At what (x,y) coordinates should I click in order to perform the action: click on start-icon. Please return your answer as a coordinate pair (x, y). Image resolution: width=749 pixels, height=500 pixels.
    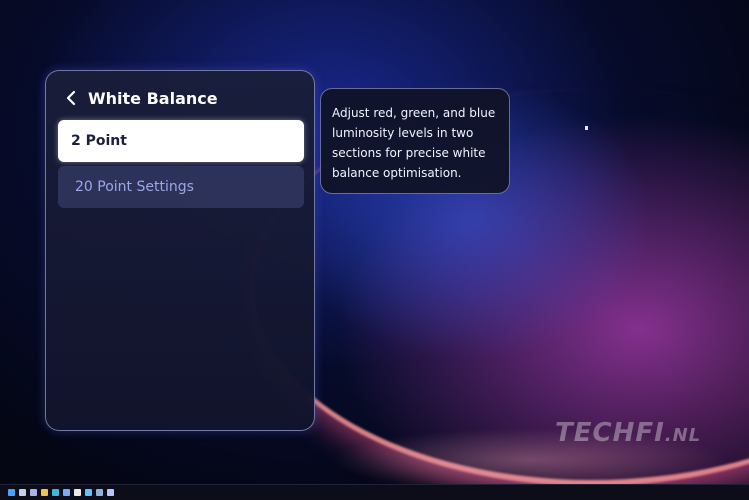
    Looking at the image, I should click on (11, 492).